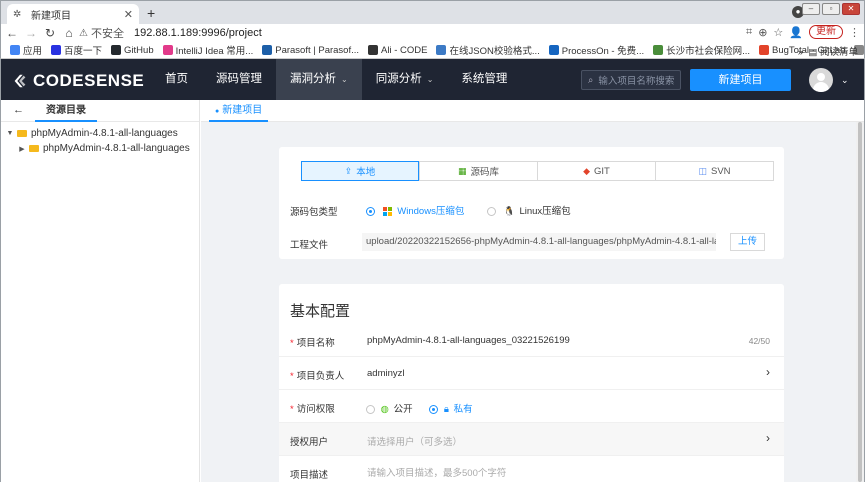 This screenshot has width=865, height=482. I want to click on project-owner-row: * 项目负责人 adminyzl ›, so click(531, 373).